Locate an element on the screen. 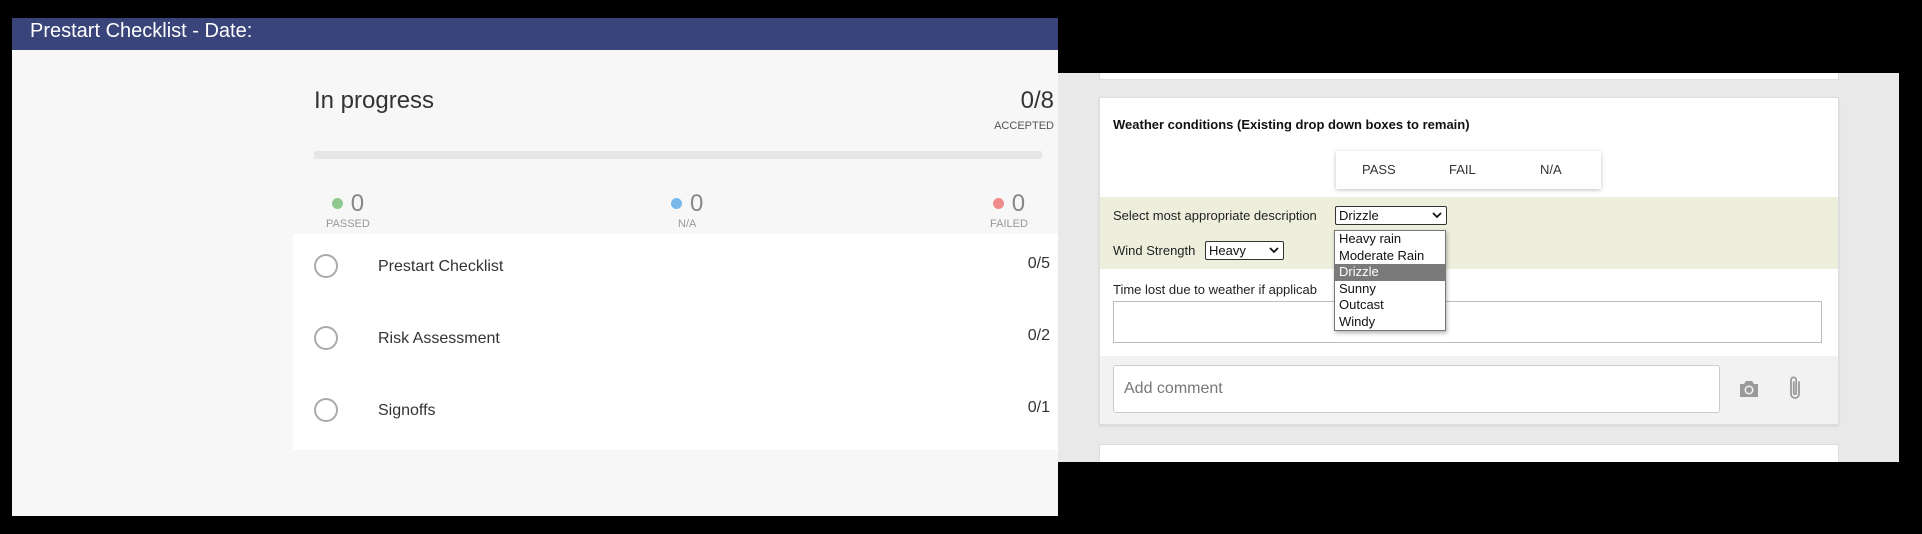 This screenshot has height=534, width=1922. page-title: Prestart Checklist - Date: is located at coordinates (141, 31).